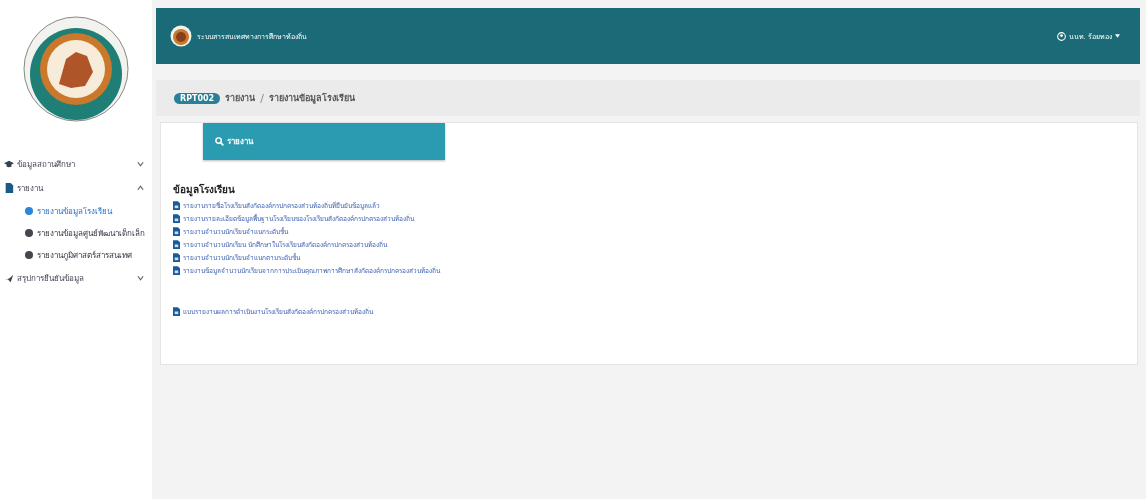 This screenshot has width=1146, height=499. Describe the element at coordinates (140, 188) in the screenshot. I see `collapse-caret-icon` at that location.